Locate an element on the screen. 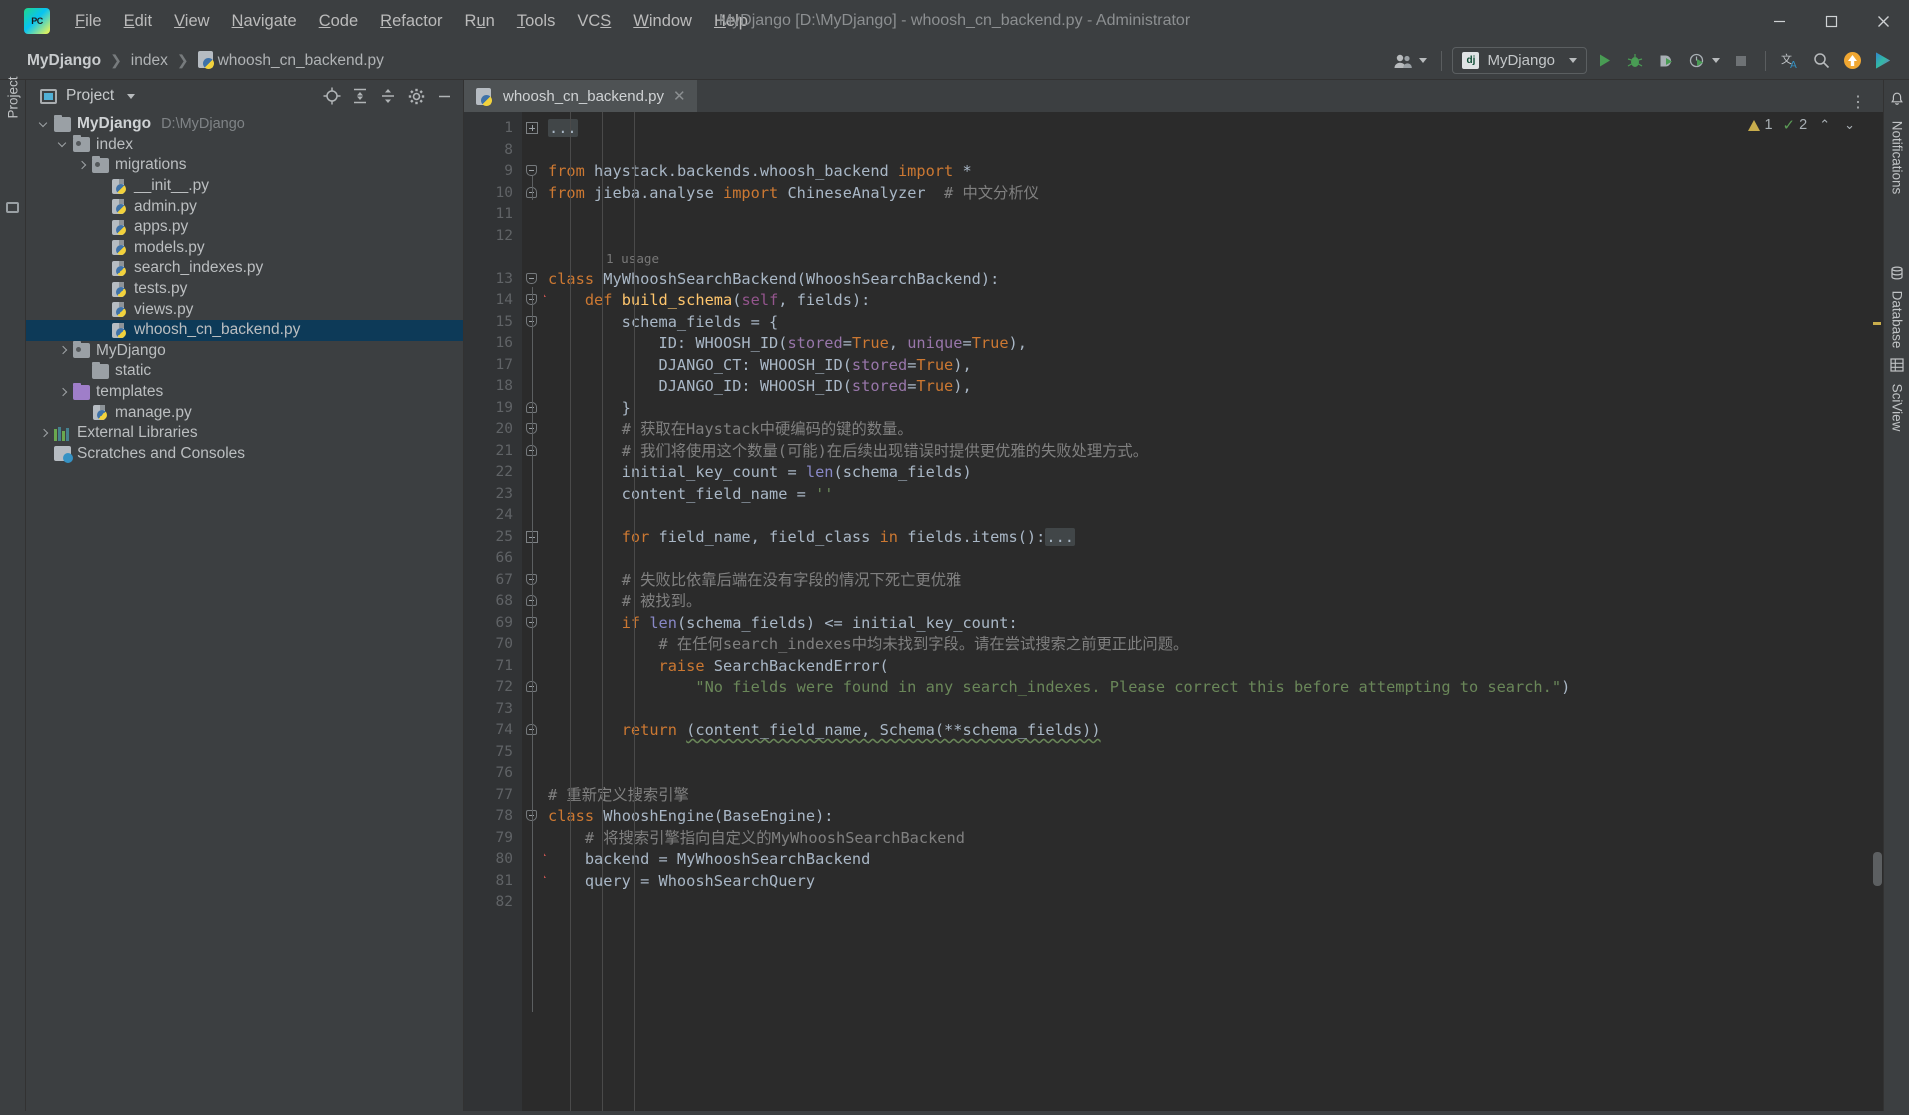 Image resolution: width=1909 pixels, height=1115 pixels. code-line: } is located at coordinates (1206, 409).